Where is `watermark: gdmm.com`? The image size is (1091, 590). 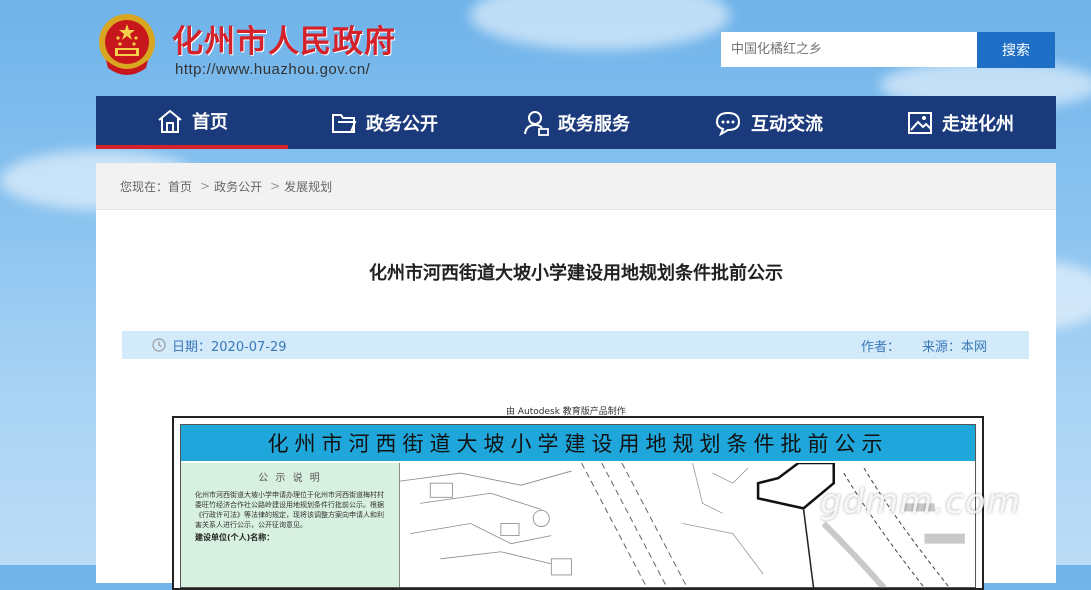
watermark: gdmm.com is located at coordinates (920, 502).